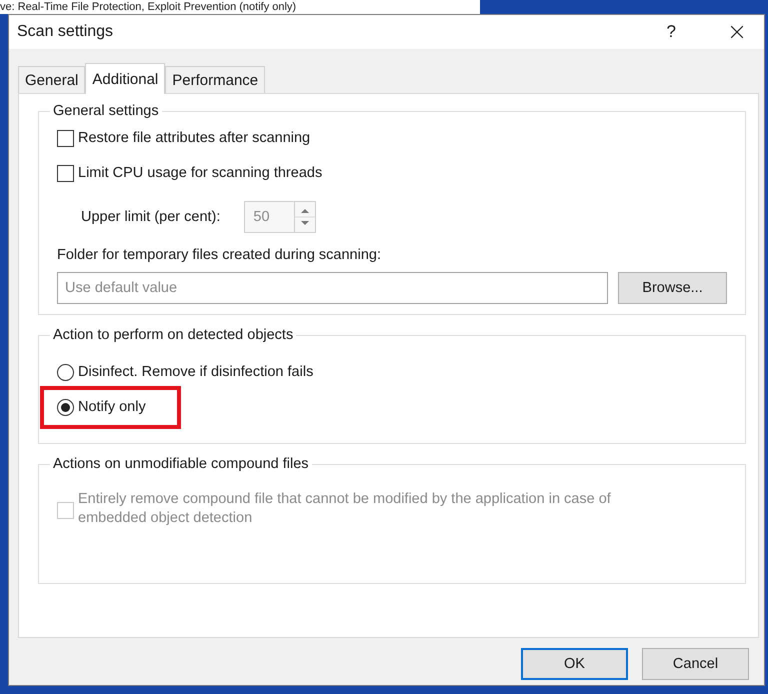 The height and width of the screenshot is (694, 768). What do you see at coordinates (200, 173) in the screenshot?
I see `checkbox-label: Limit CPU usage for scanning threads` at bounding box center [200, 173].